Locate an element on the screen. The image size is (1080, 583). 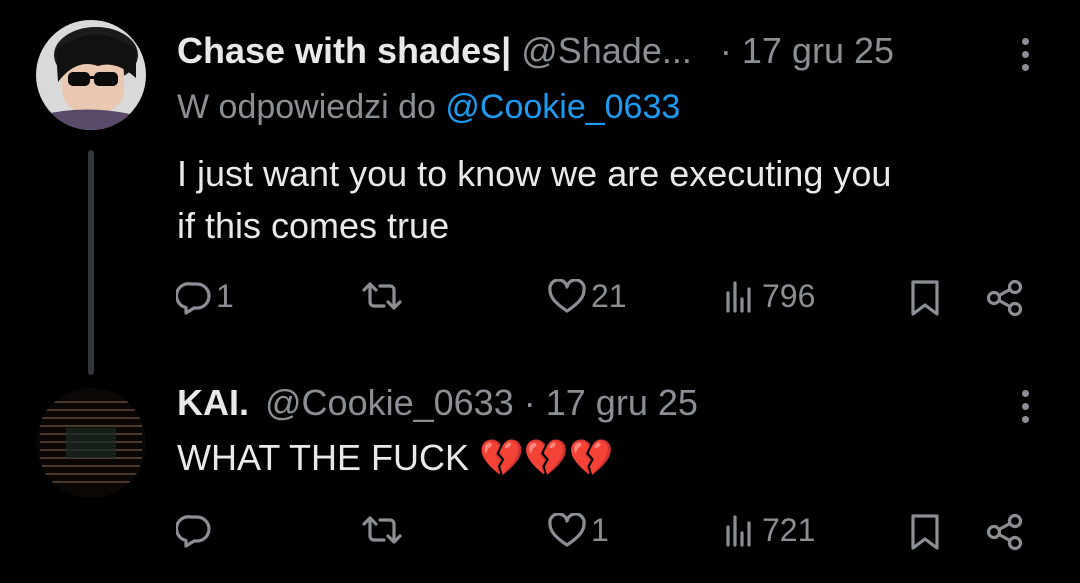
broken-heart-emoji: 💔💔💔 is located at coordinates (546, 457).